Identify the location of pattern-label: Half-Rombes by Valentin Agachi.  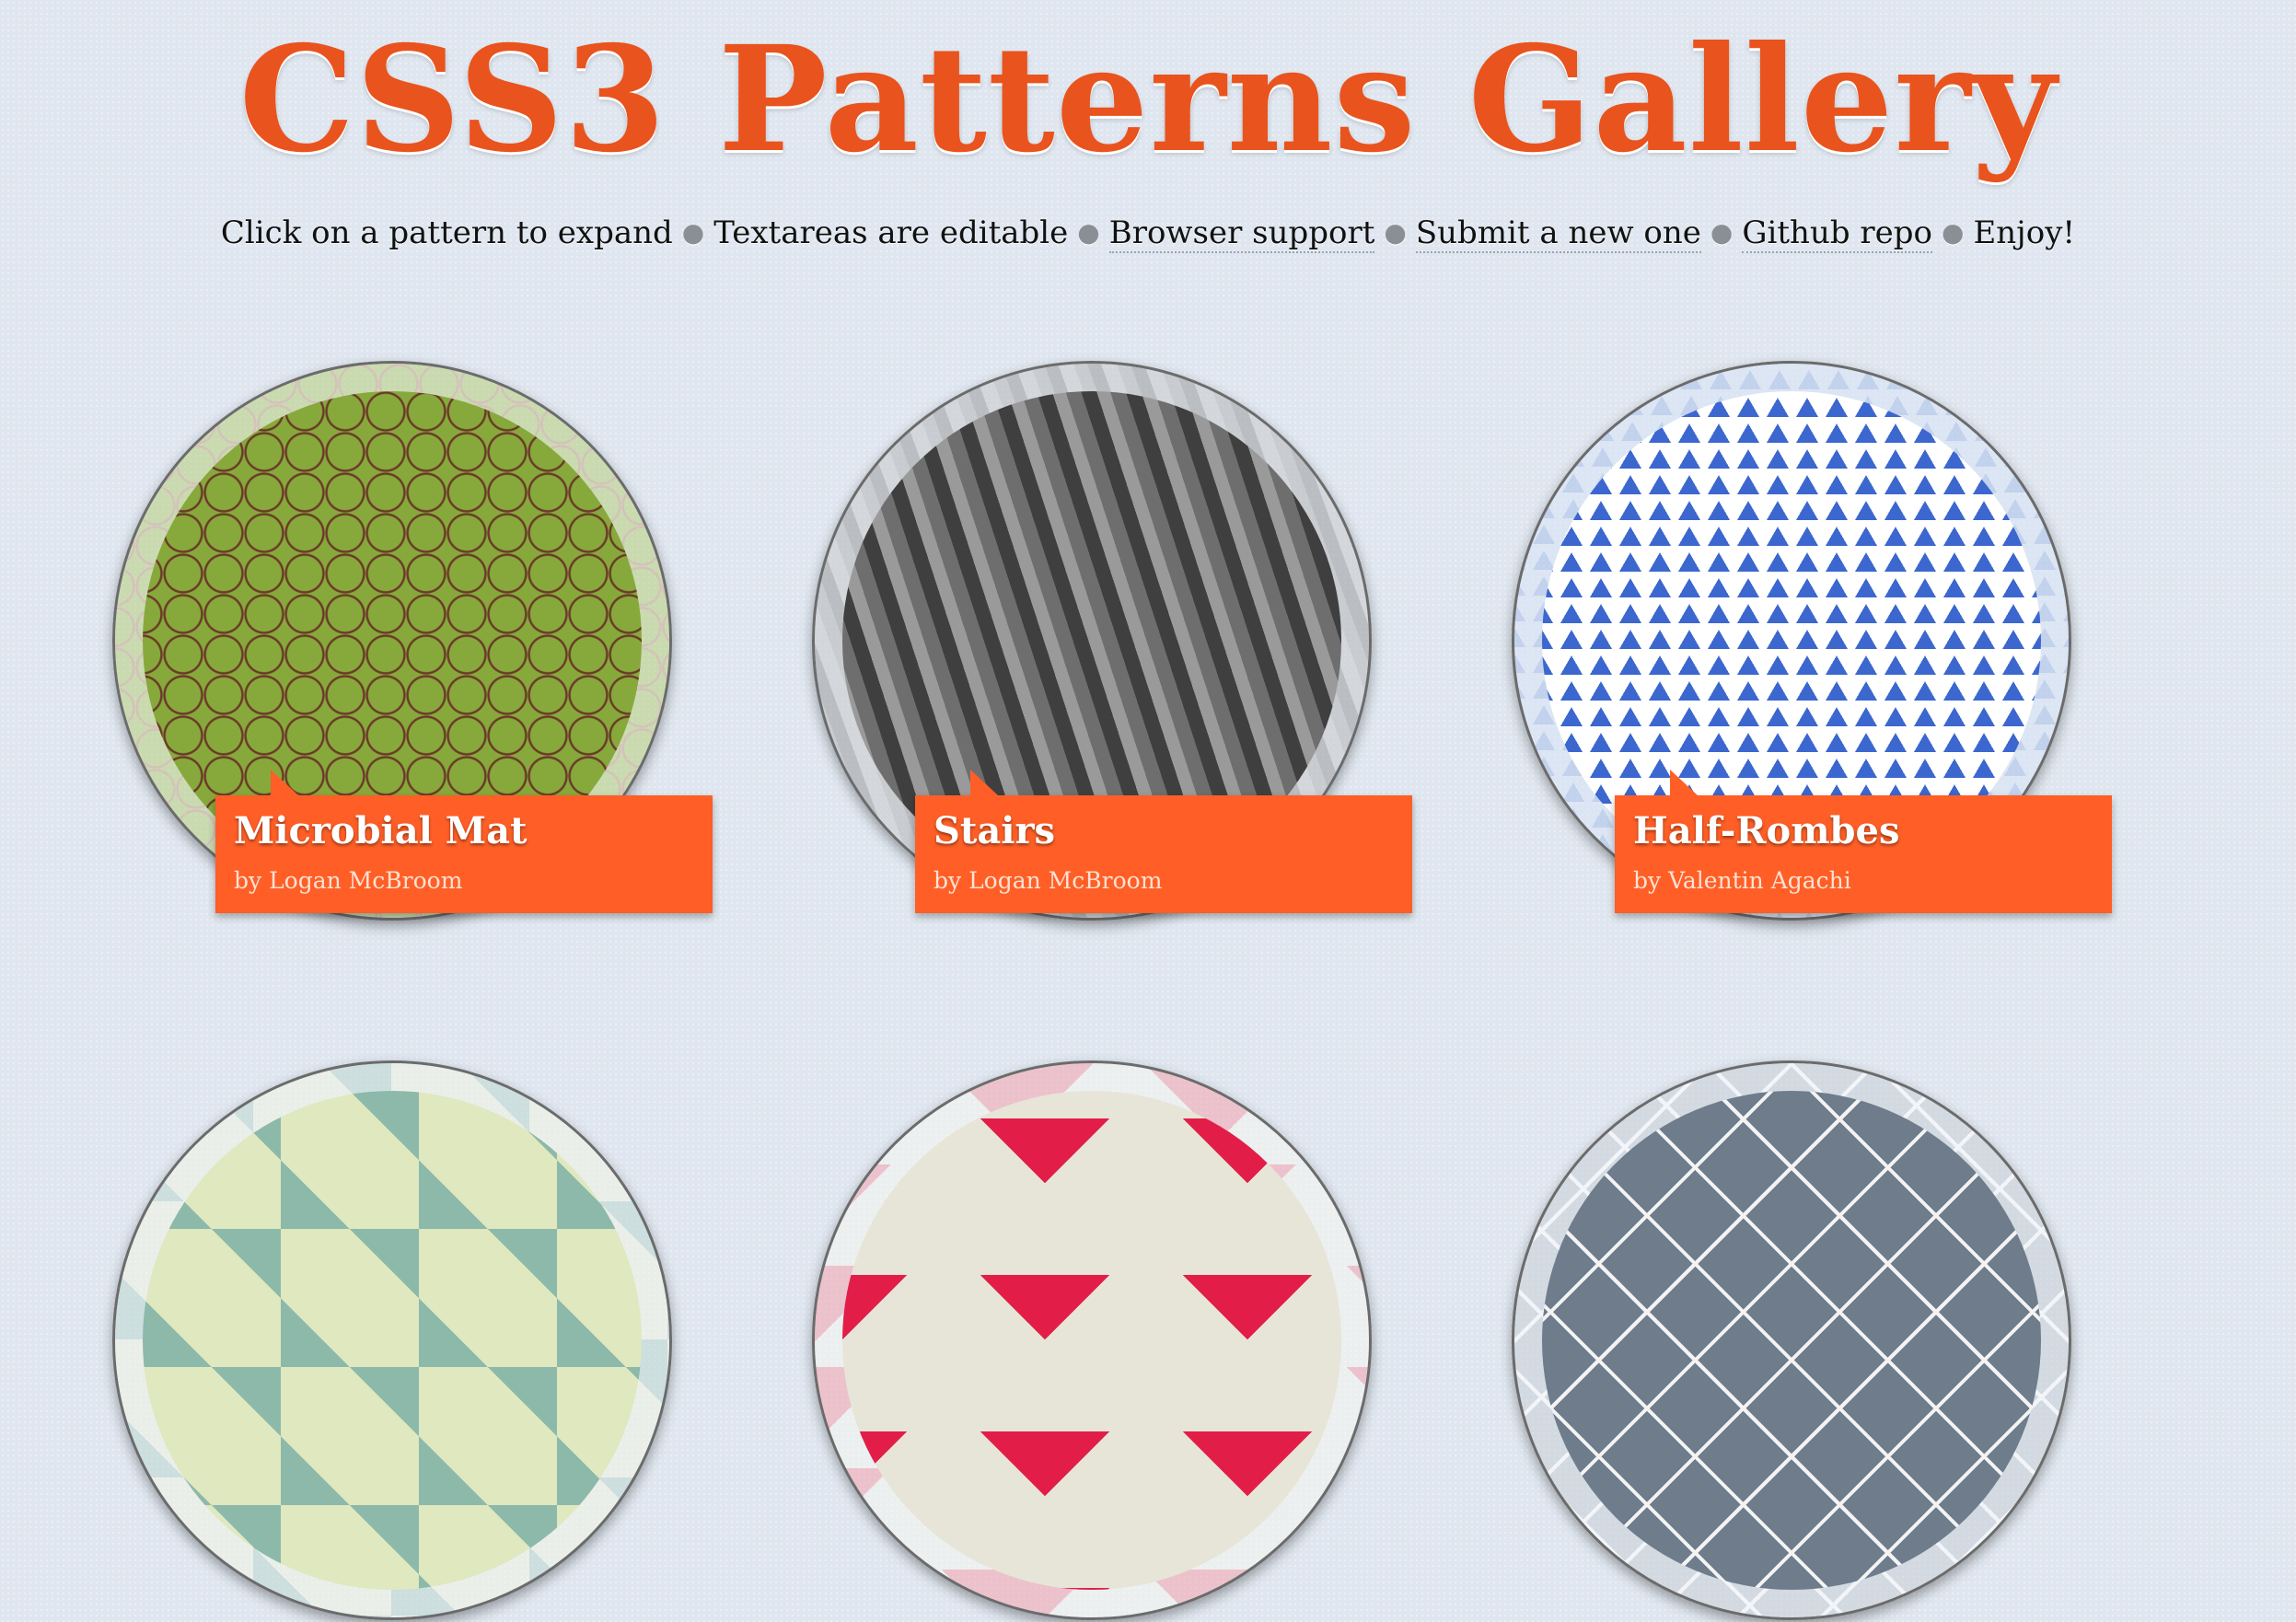
(1864, 841).